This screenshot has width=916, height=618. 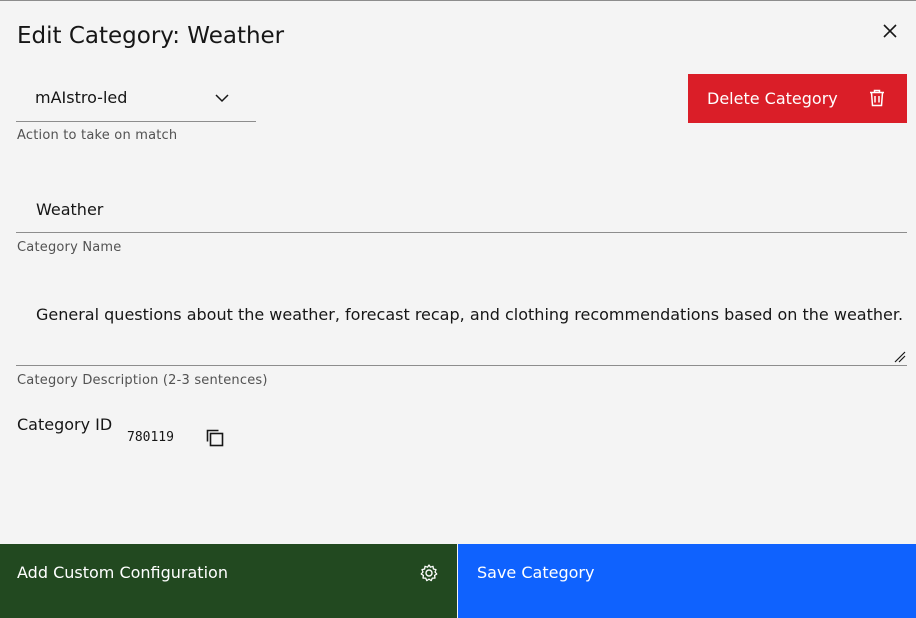 I want to click on category-name-helper: Category Name, so click(x=69, y=247).